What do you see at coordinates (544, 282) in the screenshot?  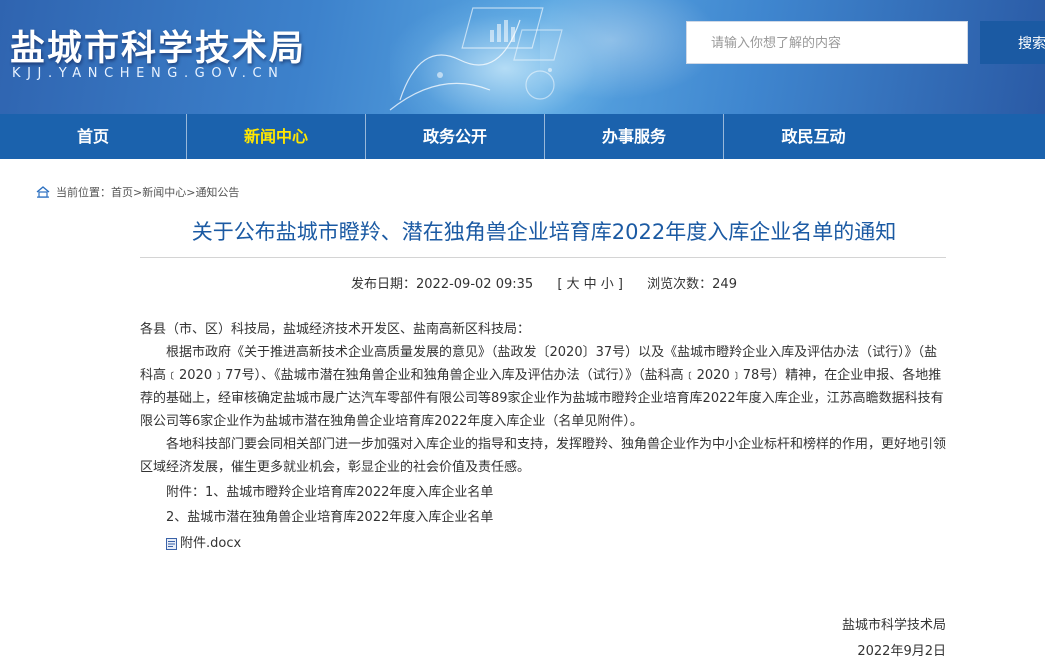 I see `article-meta: 发布日期：2022-09-02 09:35 [ 大 中 小 ] 浏览次数：249` at bounding box center [544, 282].